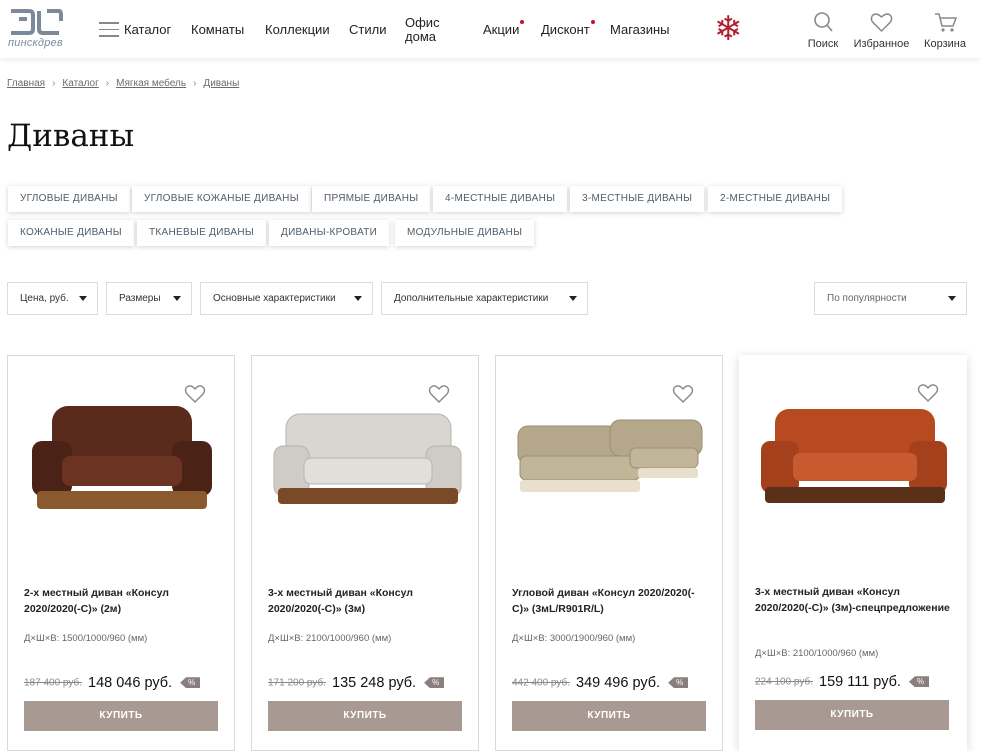 This screenshot has height=751, width=981. I want to click on breadcrumb: Главная › Каталог › Мягкая мебель › Диваны, so click(123, 83).